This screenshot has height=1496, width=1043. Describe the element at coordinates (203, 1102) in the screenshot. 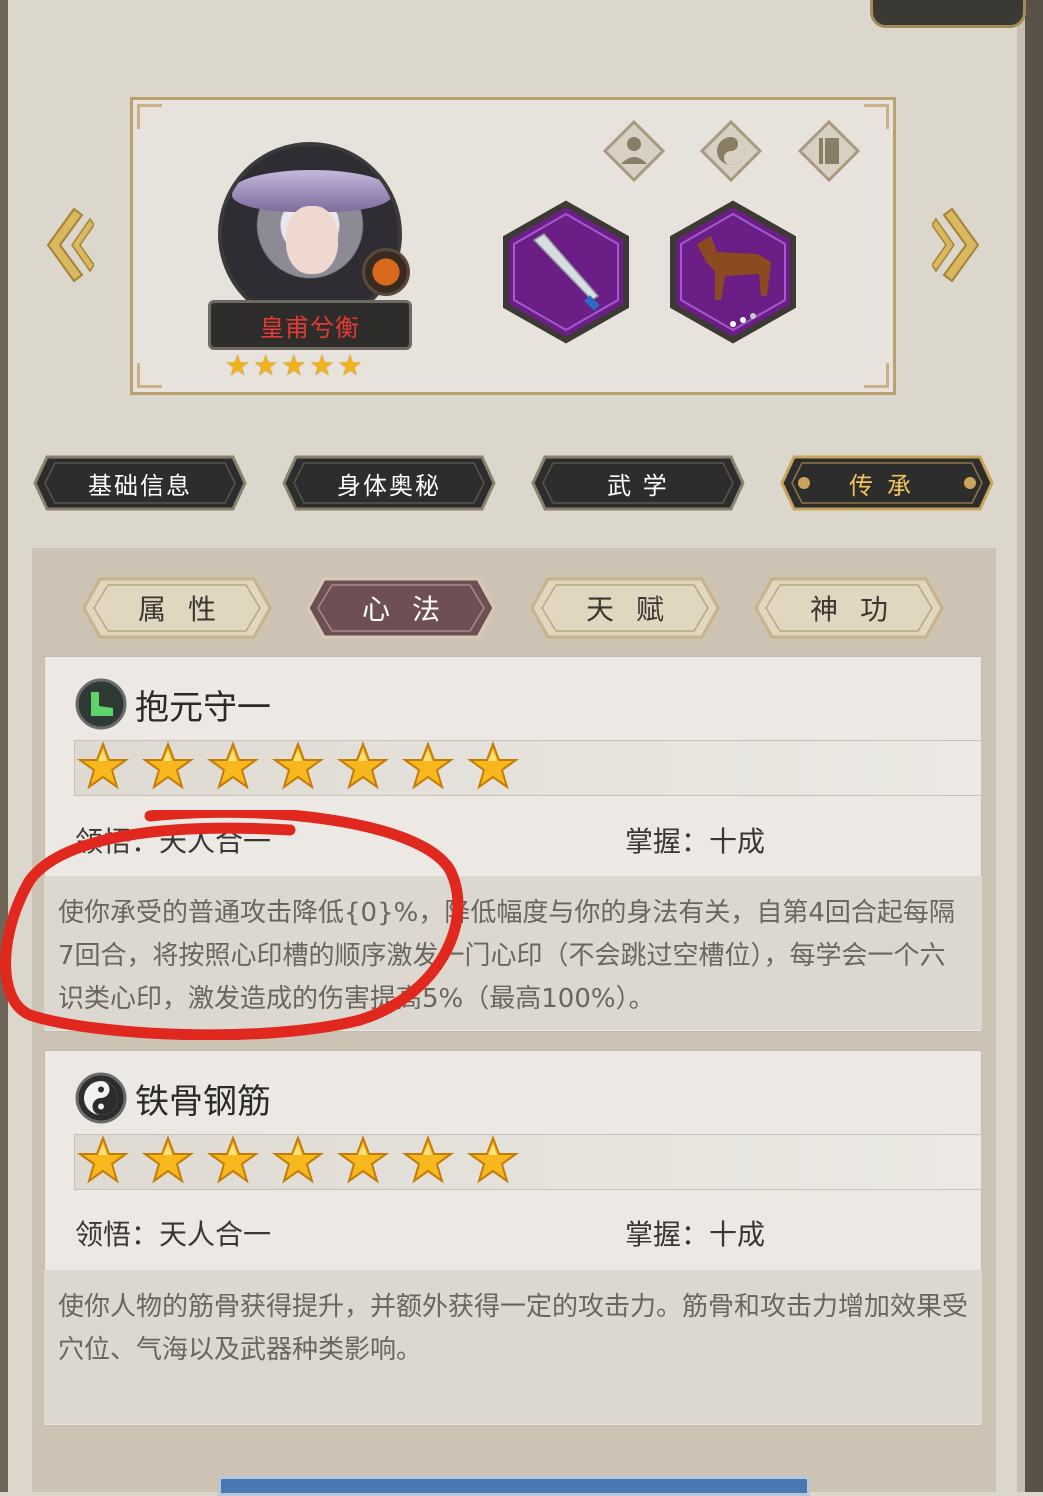

I see `skill-name: 铁骨钢筋` at that location.